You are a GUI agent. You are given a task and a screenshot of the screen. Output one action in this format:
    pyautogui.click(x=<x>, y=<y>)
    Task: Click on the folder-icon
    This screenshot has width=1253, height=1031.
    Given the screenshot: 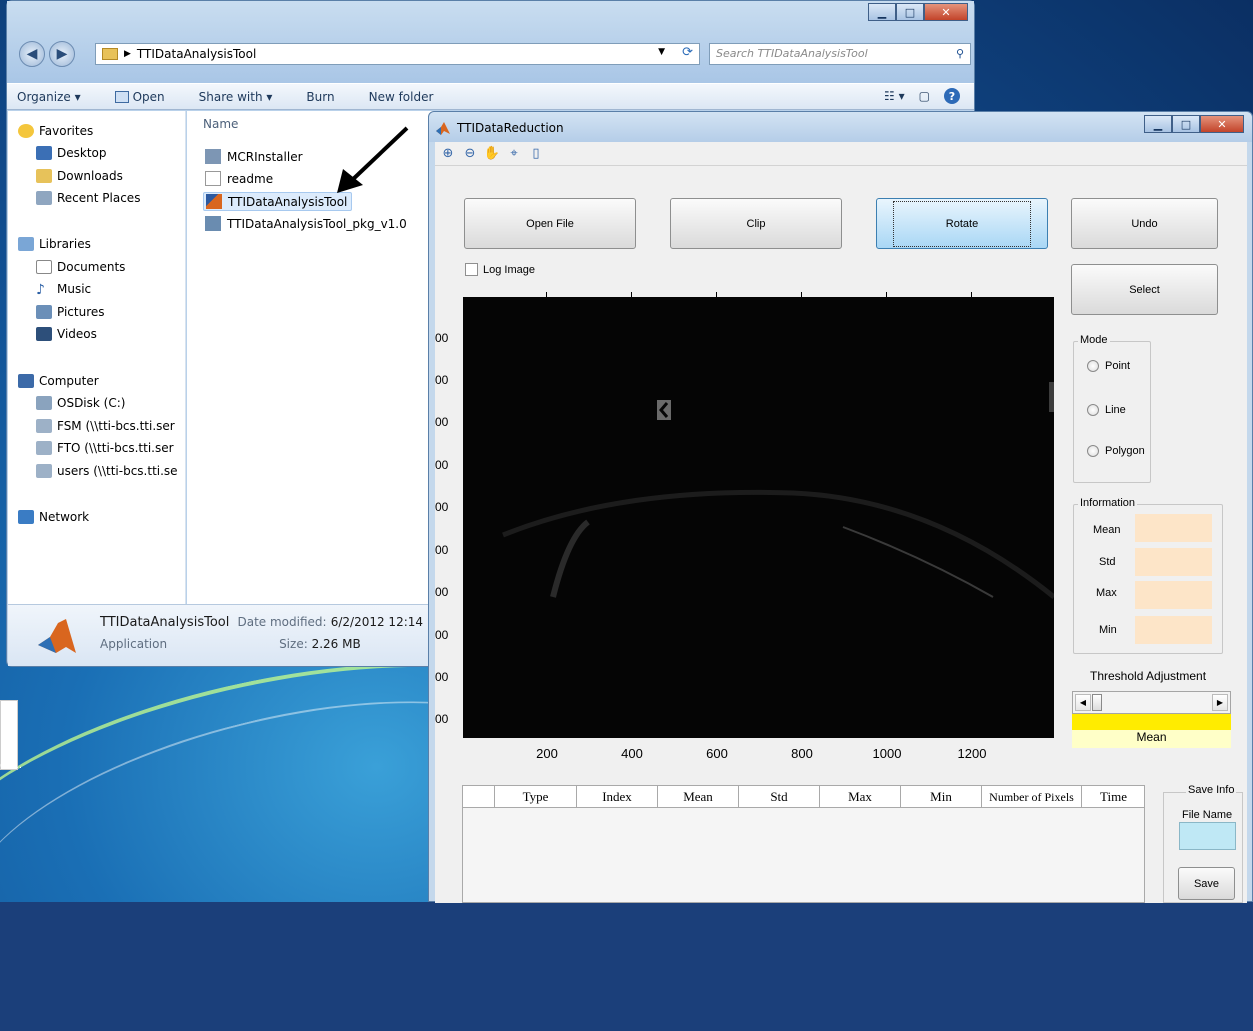 What is the action you would take?
    pyautogui.click(x=110, y=54)
    